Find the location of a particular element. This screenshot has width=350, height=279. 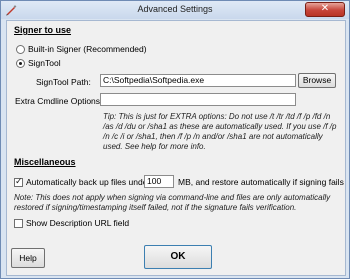

help-button: Help is located at coordinates (28, 258).